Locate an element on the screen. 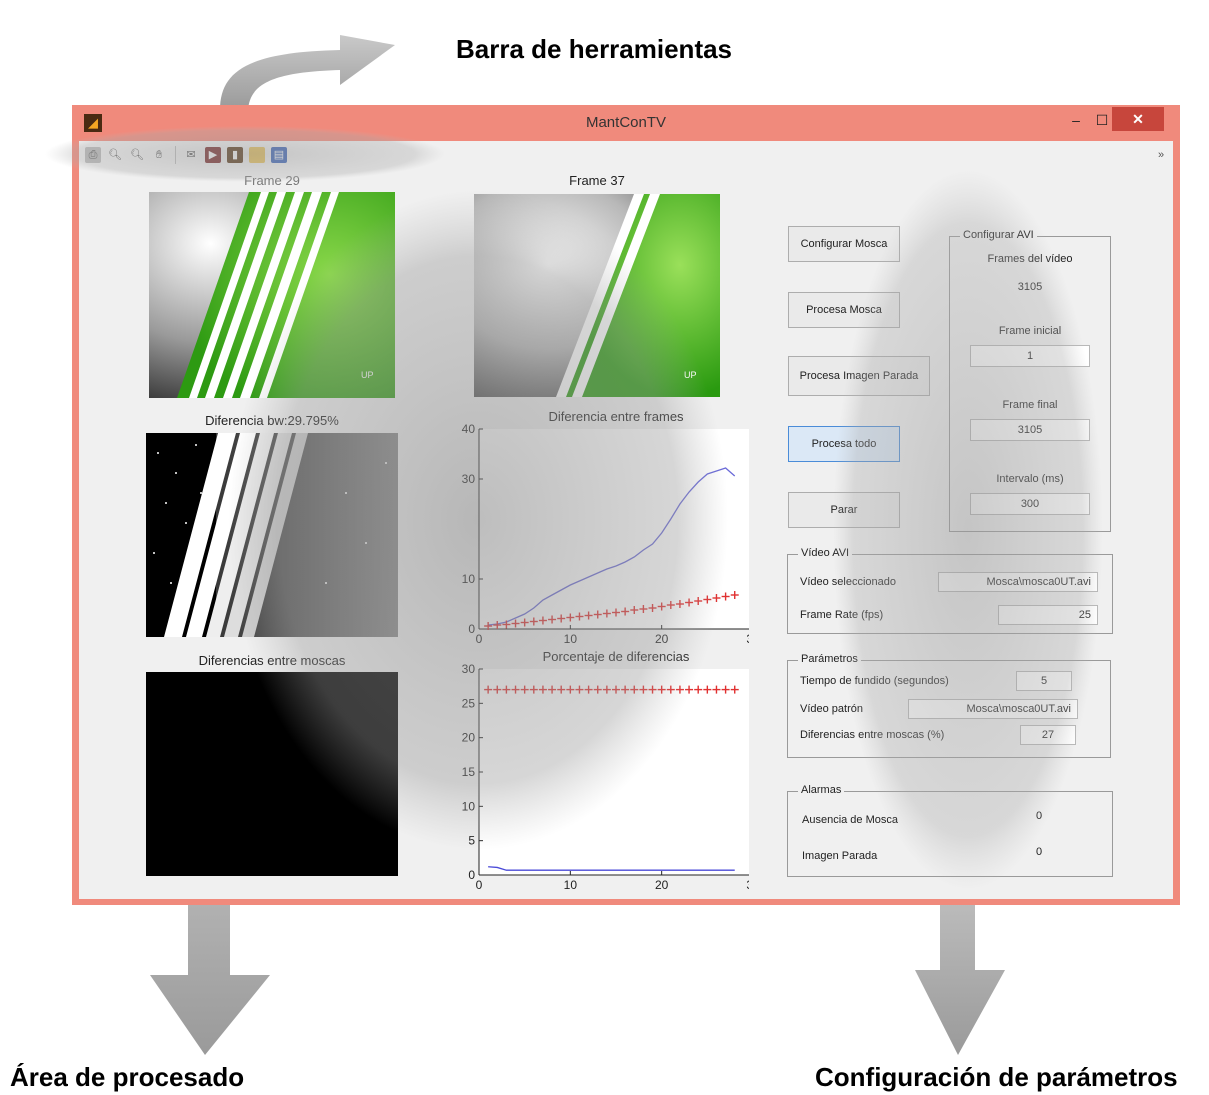  save-icon: ▤ is located at coordinates (279, 155).